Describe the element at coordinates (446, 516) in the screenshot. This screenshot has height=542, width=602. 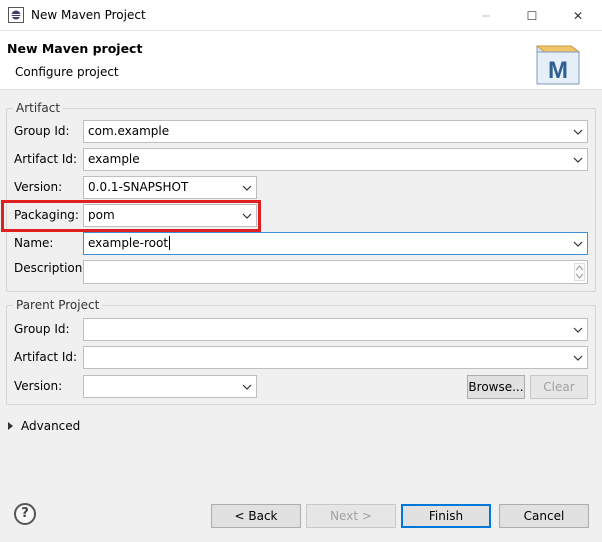
I see `finish-button: Finish` at that location.